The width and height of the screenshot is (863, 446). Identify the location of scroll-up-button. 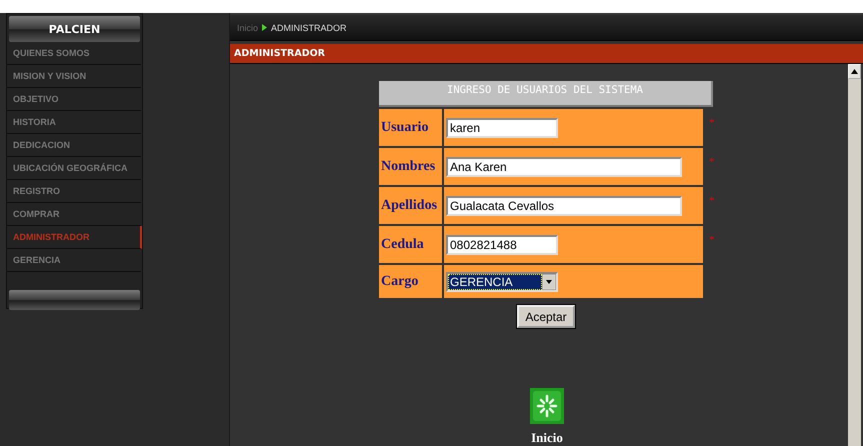
(854, 71).